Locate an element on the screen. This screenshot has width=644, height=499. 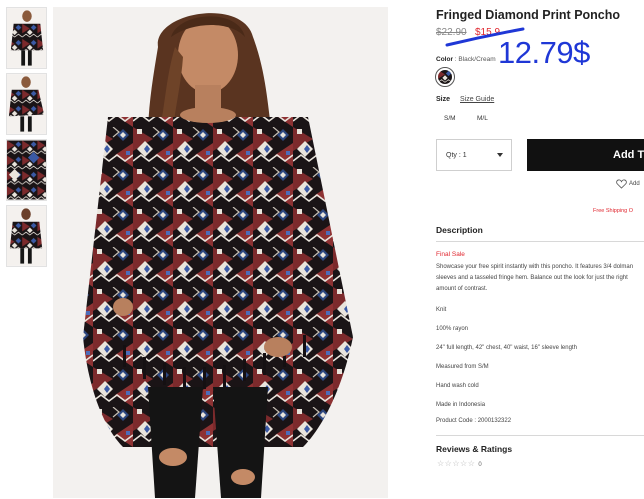
add-to-wishlist-button: Add is located at coordinates (628, 184).